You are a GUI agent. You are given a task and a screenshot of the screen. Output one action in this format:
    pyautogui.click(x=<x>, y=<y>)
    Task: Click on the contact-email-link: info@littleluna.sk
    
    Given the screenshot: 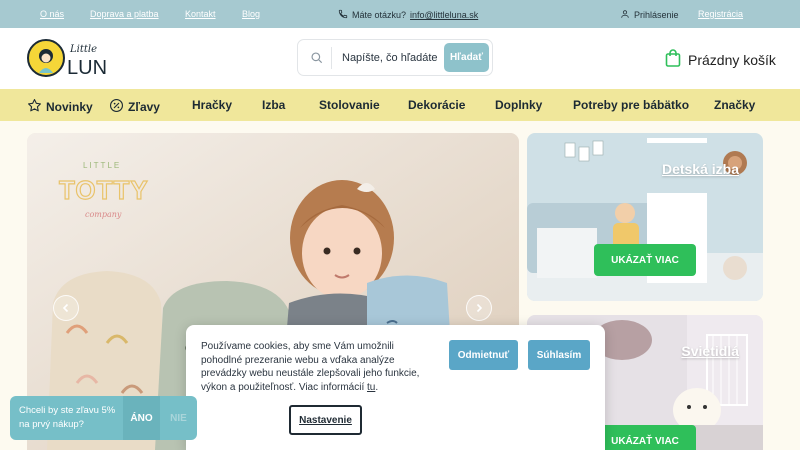 What is the action you would take?
    pyautogui.click(x=444, y=15)
    